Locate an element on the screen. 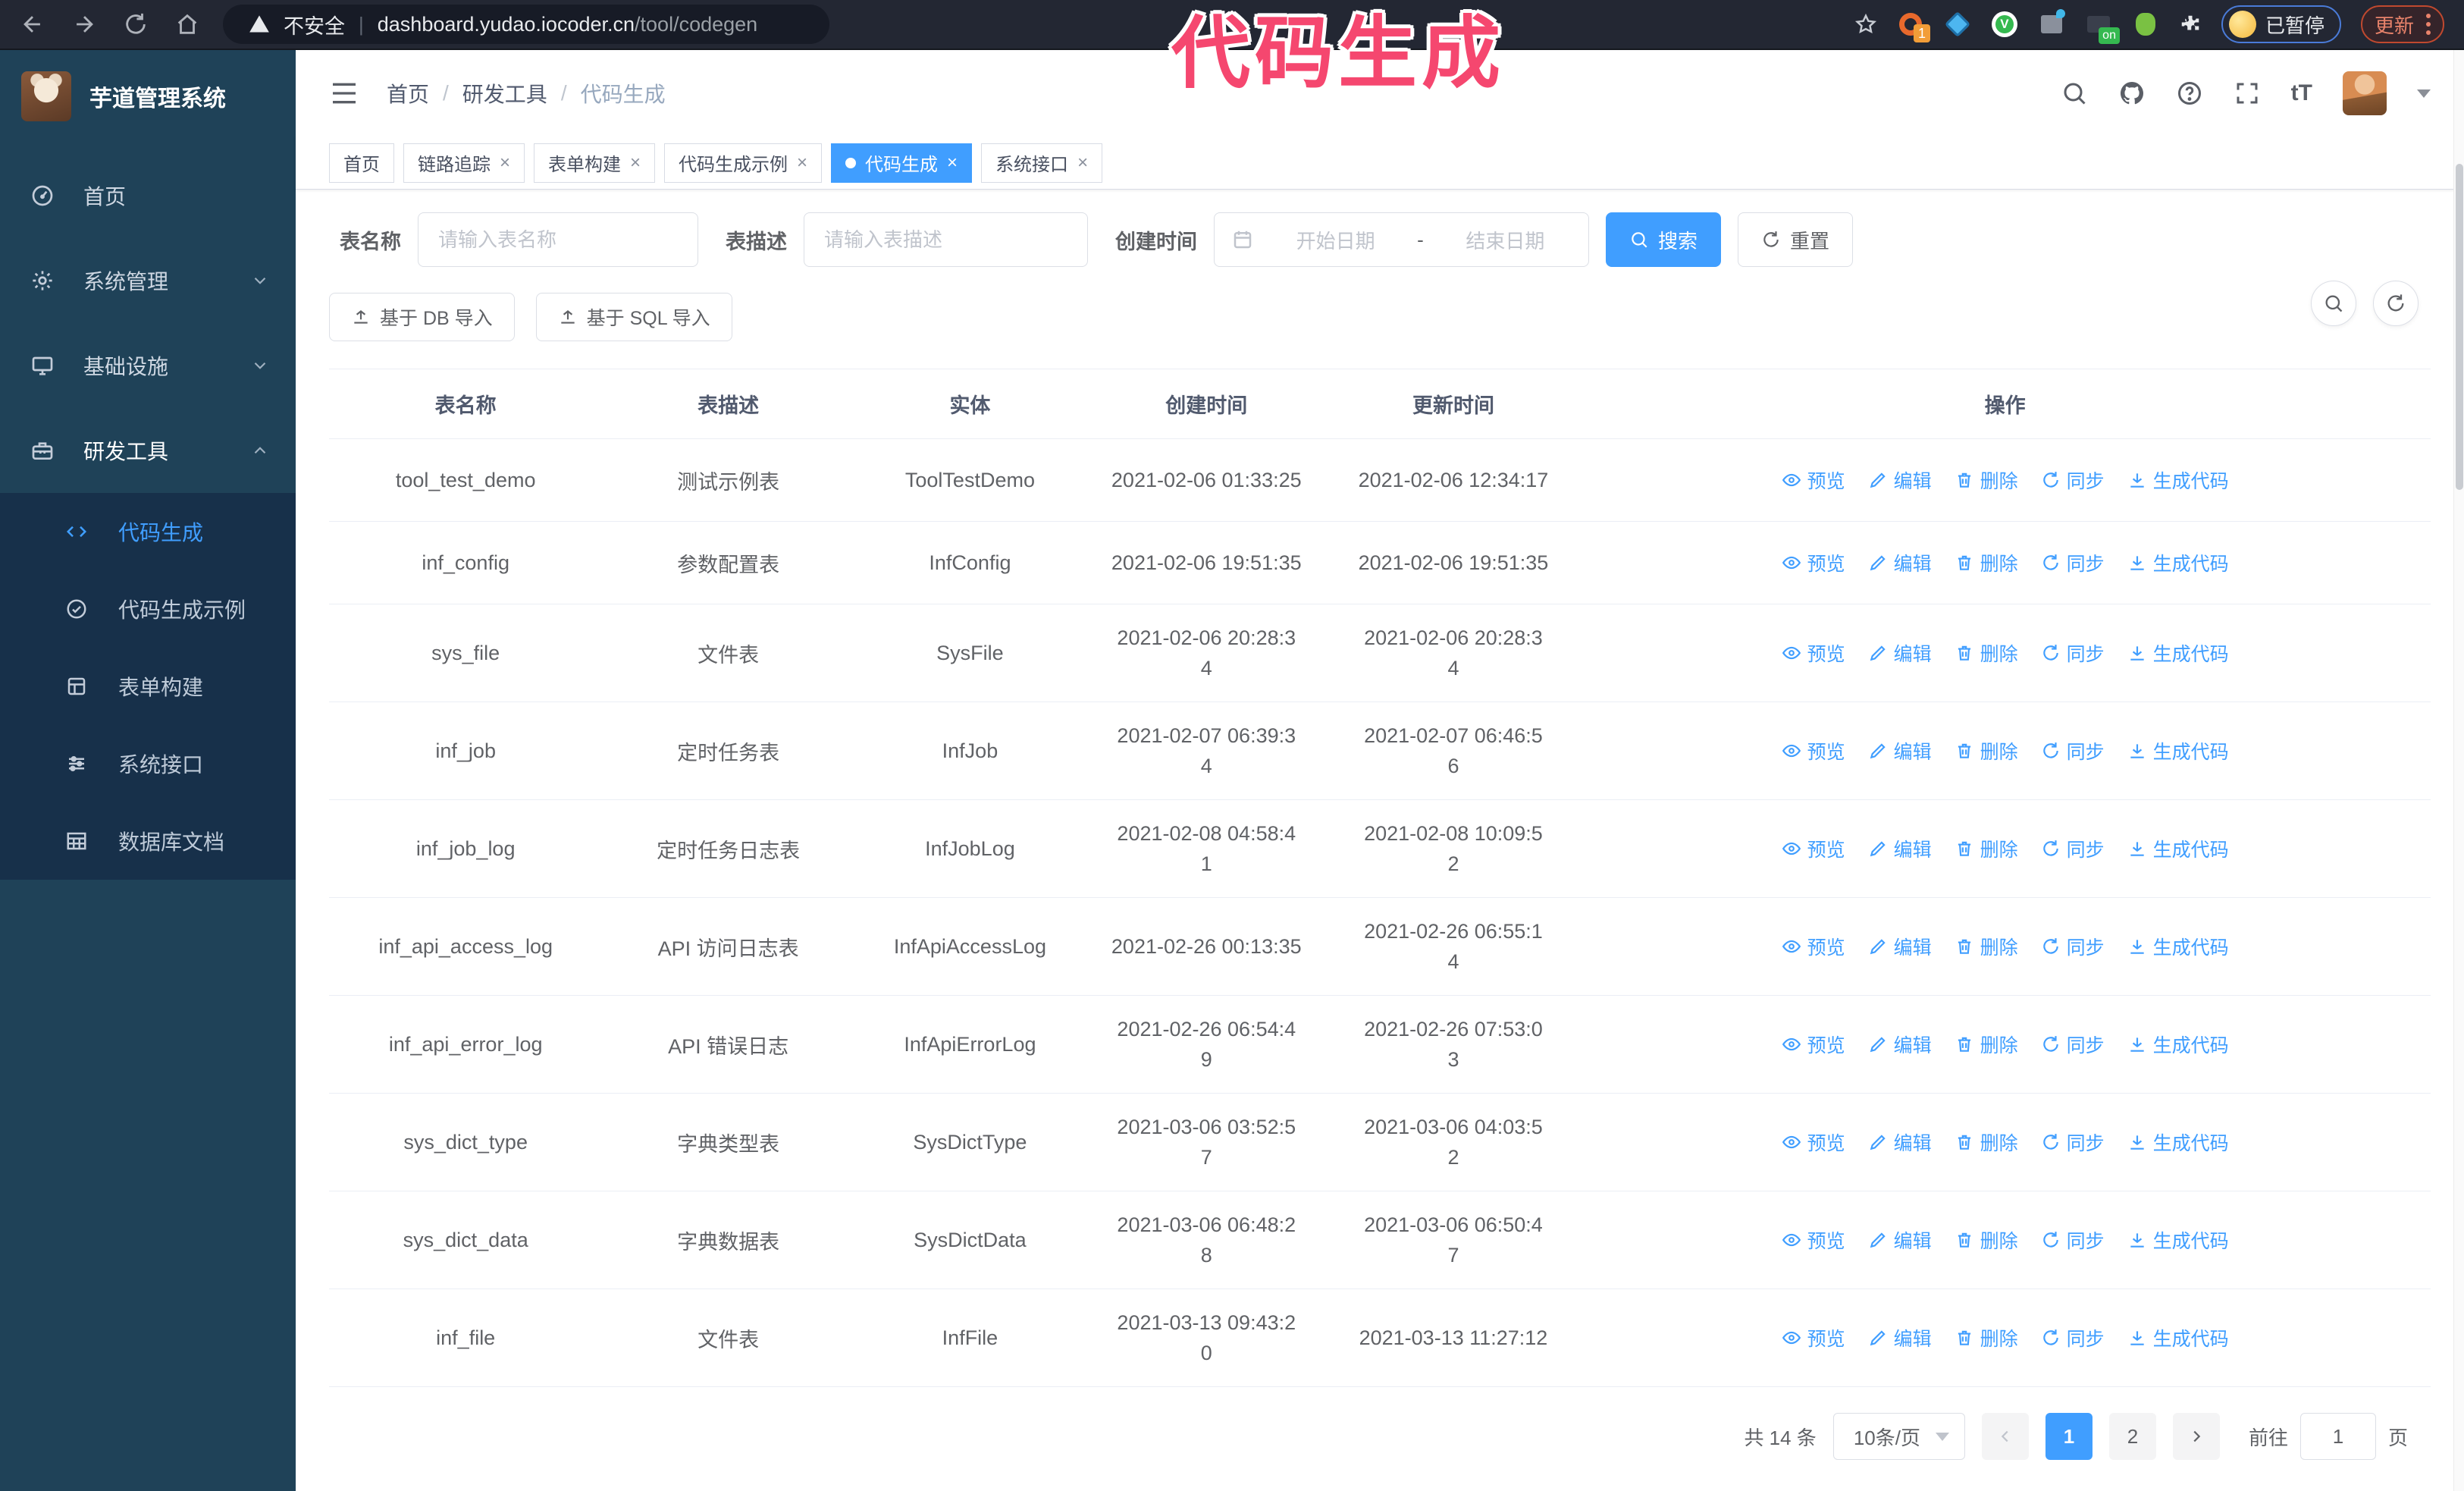 This screenshot has height=1491, width=2464. next-page-button is located at coordinates (2196, 1436).